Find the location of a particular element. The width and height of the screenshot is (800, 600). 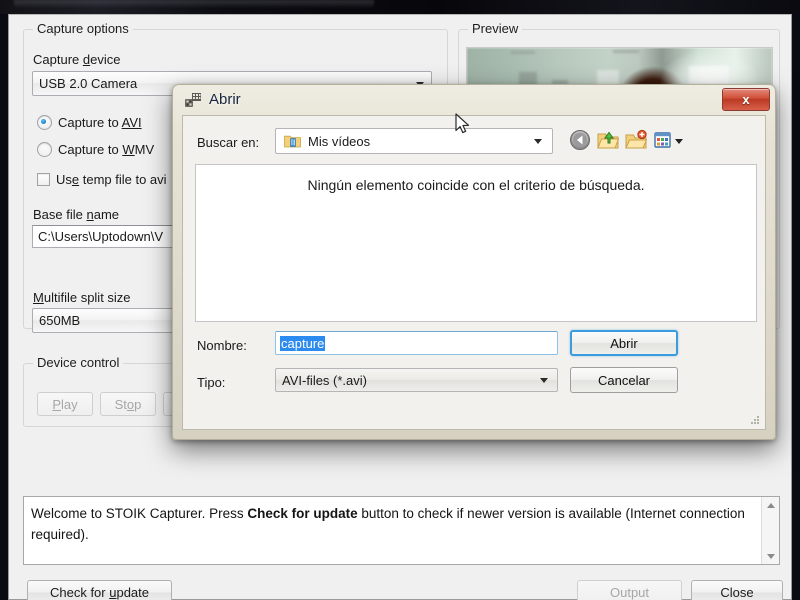

open-button-label: Abrir is located at coordinates (624, 343).